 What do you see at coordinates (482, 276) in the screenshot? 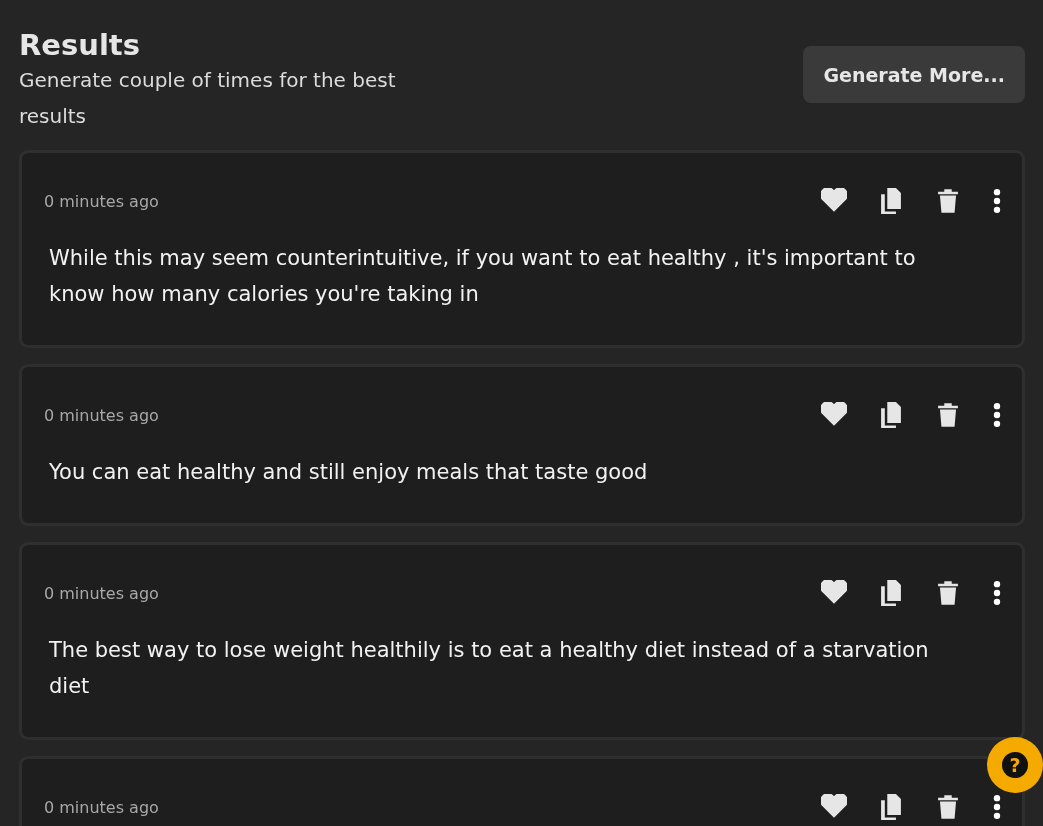
I see `result-text: While this may seem counterintuitive, if you want to eat healthy , it's important to know how many calories you're taking in` at bounding box center [482, 276].